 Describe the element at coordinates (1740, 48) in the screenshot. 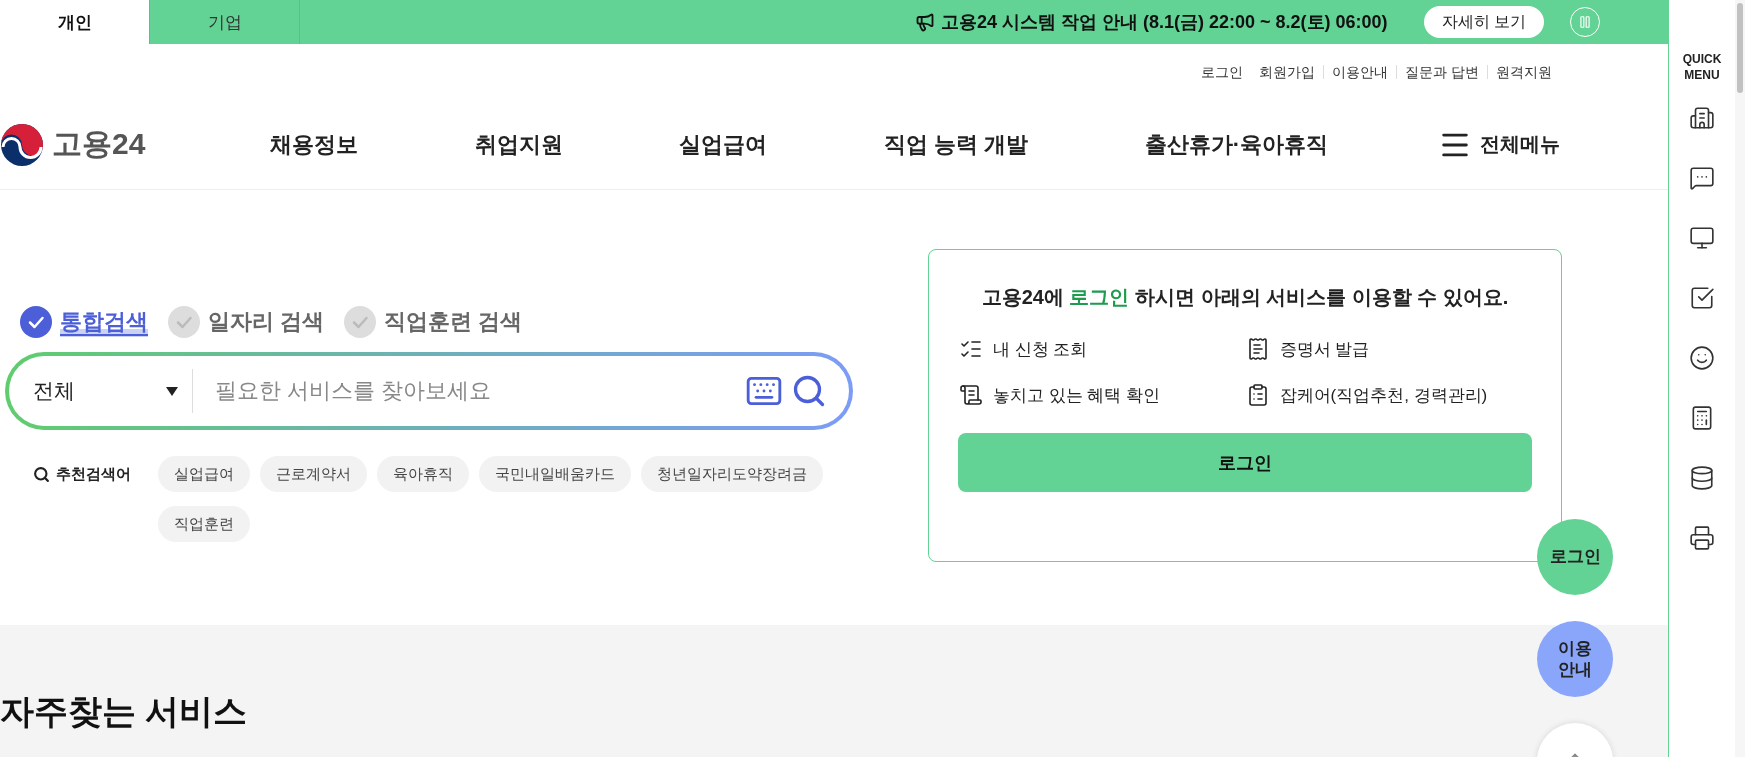

I see `scrollbar-thumb` at that location.